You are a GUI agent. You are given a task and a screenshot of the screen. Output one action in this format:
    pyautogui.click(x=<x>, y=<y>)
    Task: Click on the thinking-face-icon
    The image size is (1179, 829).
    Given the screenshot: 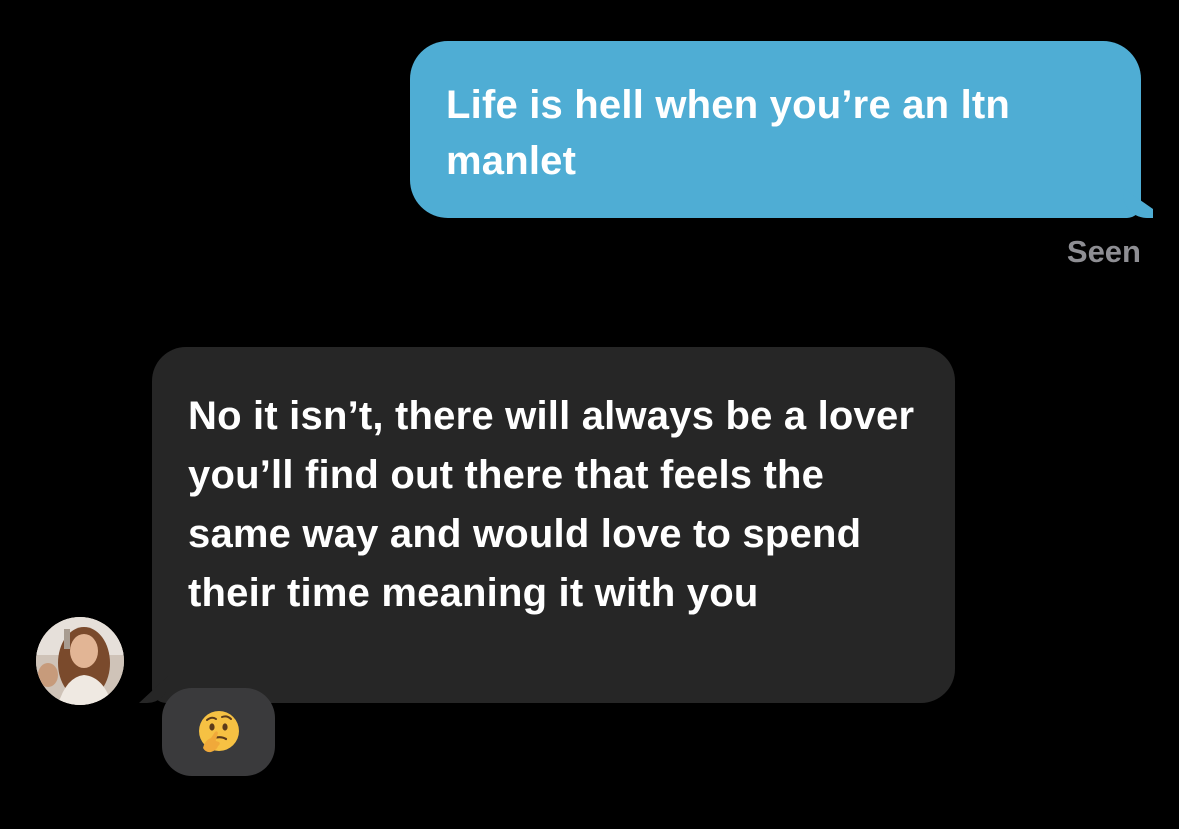 What is the action you would take?
    pyautogui.click(x=218, y=732)
    